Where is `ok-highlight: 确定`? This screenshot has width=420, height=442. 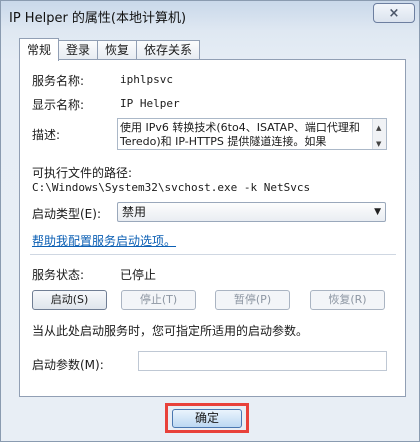 ok-highlight: 确定 is located at coordinates (207, 418).